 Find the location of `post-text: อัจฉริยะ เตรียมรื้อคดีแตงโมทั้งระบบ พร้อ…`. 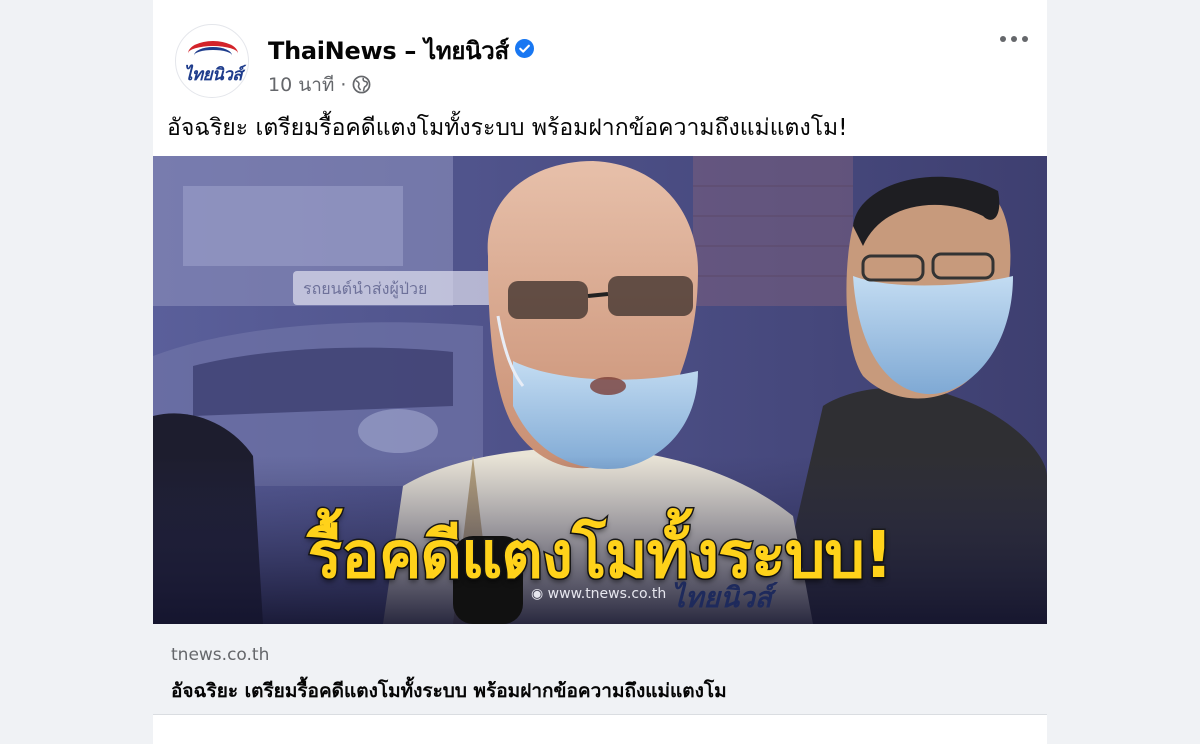

post-text: อัจฉริยะ เตรียมรื้อคดีแตงโมทั้งระบบ พร้อ… is located at coordinates (507, 128).